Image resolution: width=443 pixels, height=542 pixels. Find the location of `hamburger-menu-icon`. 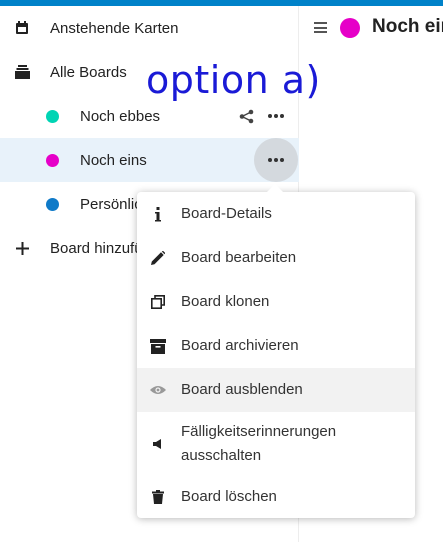

hamburger-menu-icon is located at coordinates (320, 27).